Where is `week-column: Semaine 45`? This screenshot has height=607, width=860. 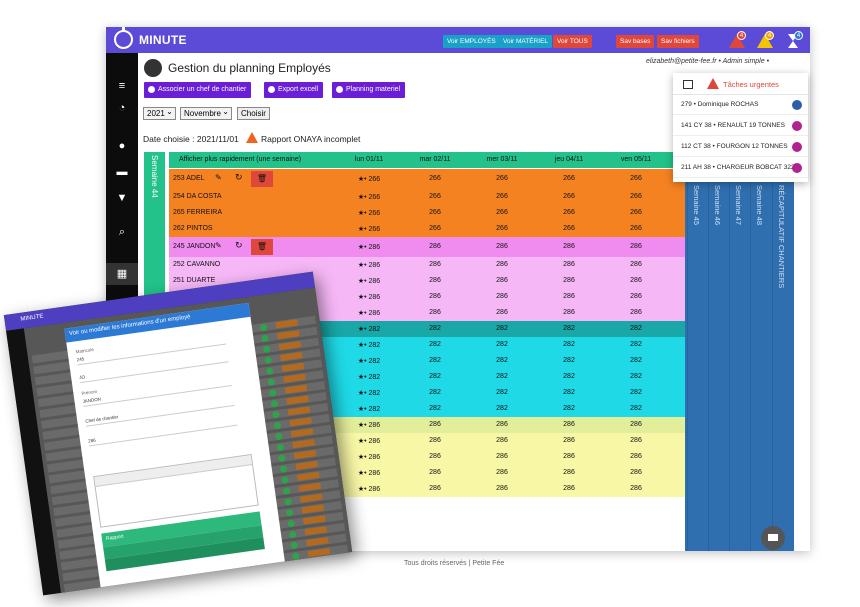 week-column: Semaine 45 is located at coordinates (697, 351).